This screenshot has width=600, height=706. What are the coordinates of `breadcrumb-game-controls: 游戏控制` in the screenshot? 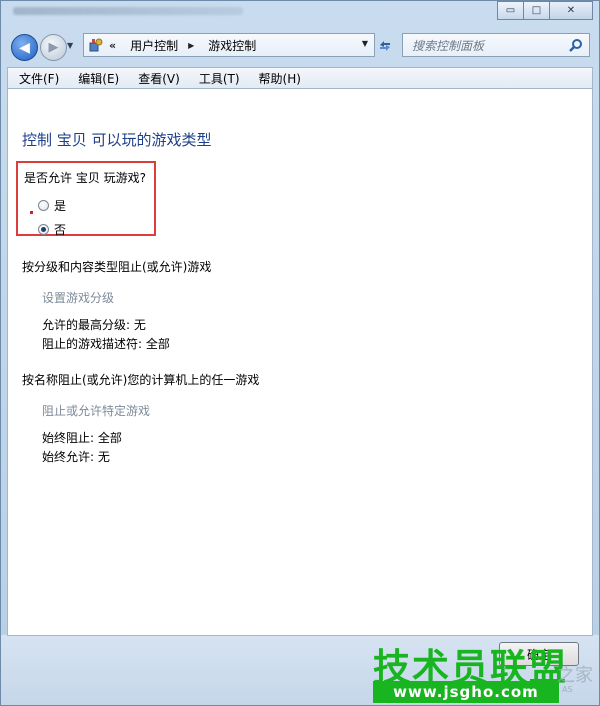 It's located at (232, 45).